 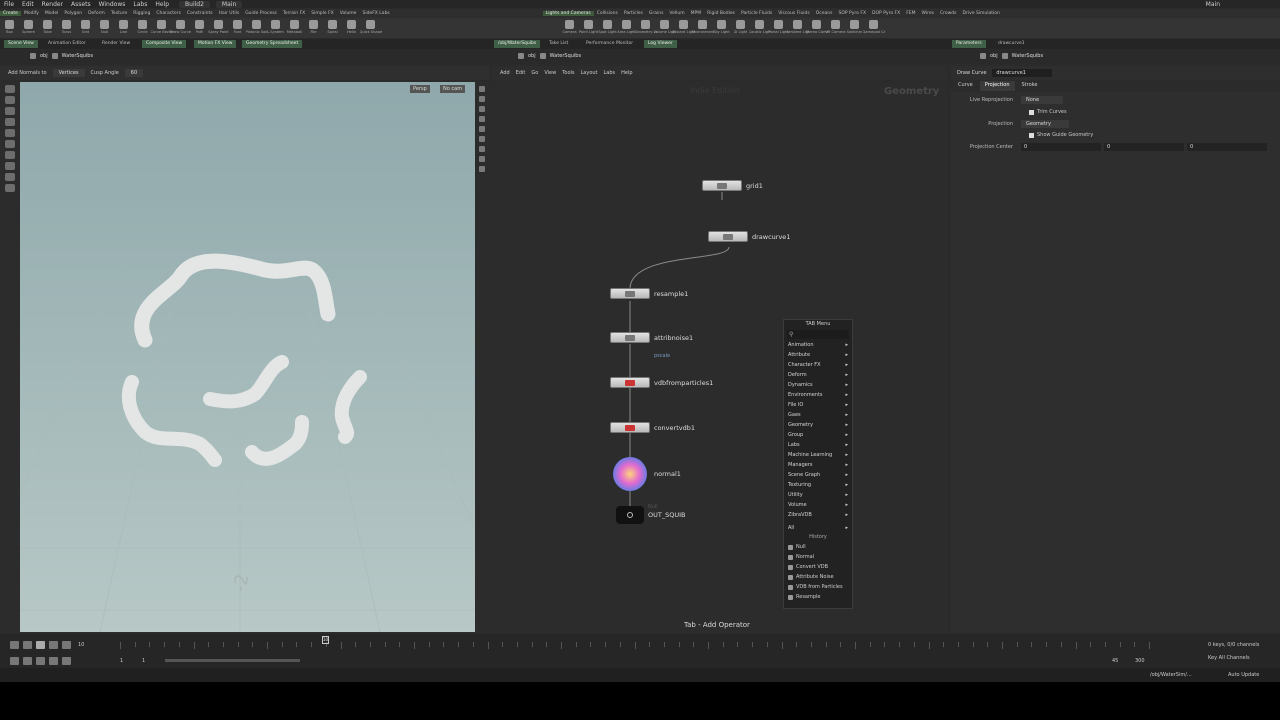 I want to click on shelf-tab: Deform, so click(x=96, y=13).